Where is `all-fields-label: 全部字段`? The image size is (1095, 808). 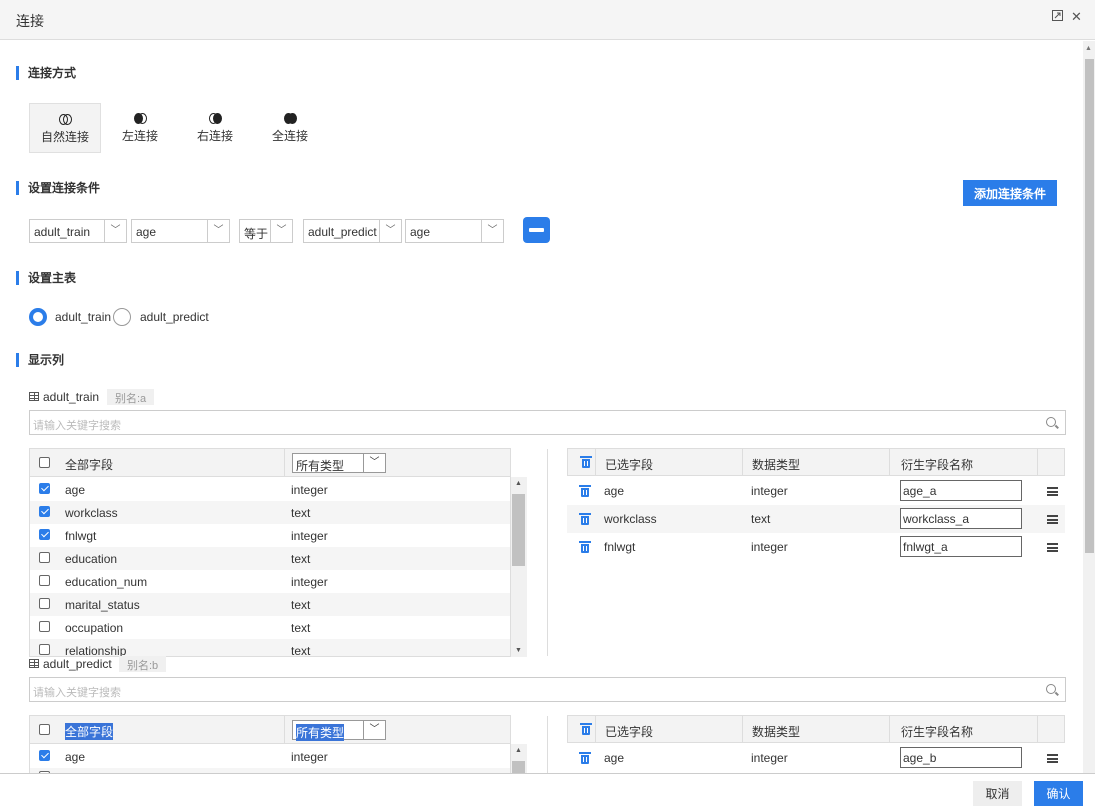 all-fields-label: 全部字段 is located at coordinates (89, 465).